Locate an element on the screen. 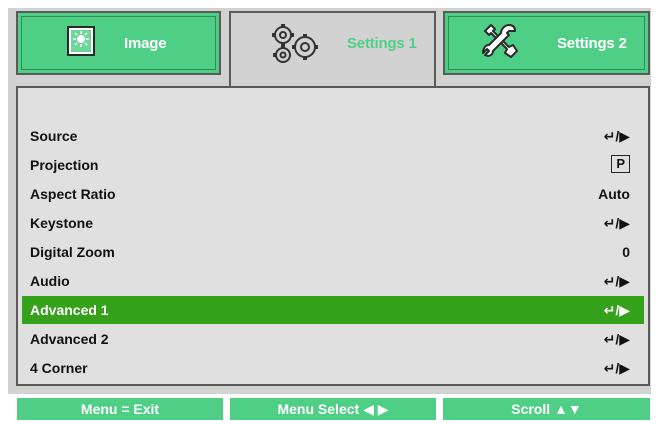 The width and height of the screenshot is (659, 425). tab-settings-2: Settings 2 is located at coordinates (546, 43).